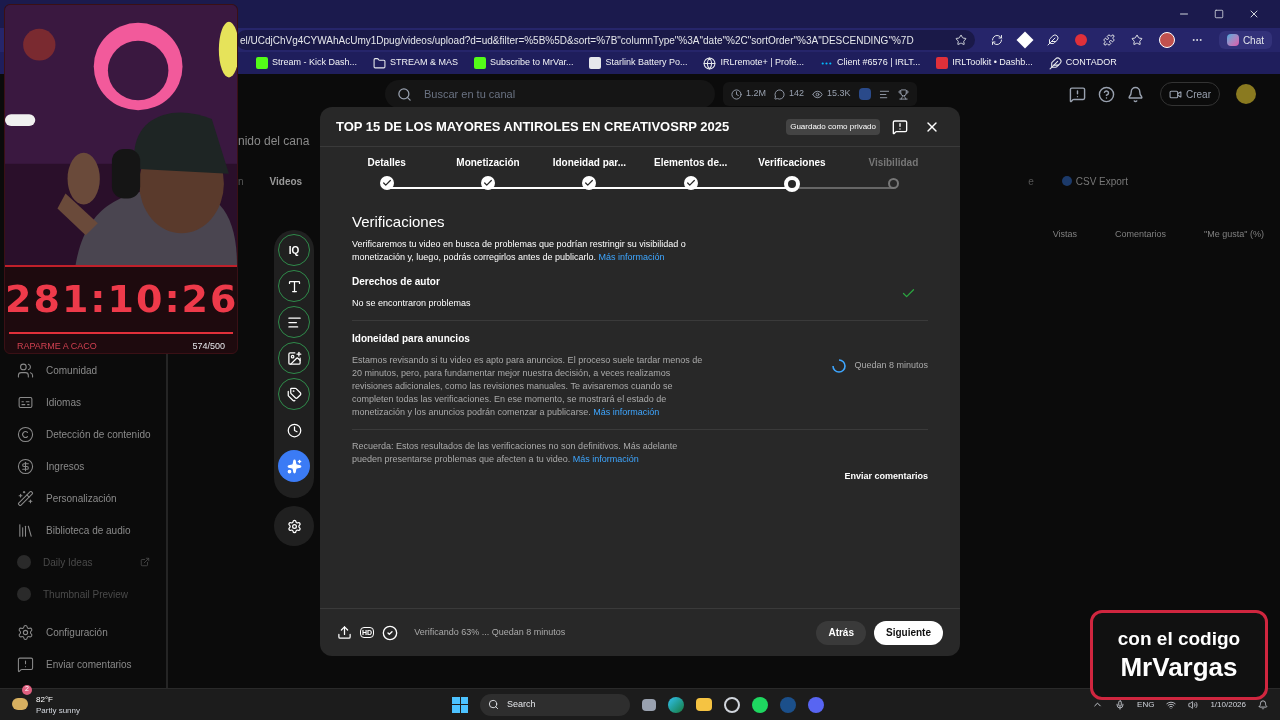 The image size is (1280, 720). Describe the element at coordinates (25, 434) in the screenshot. I see `copyright-icon` at that location.